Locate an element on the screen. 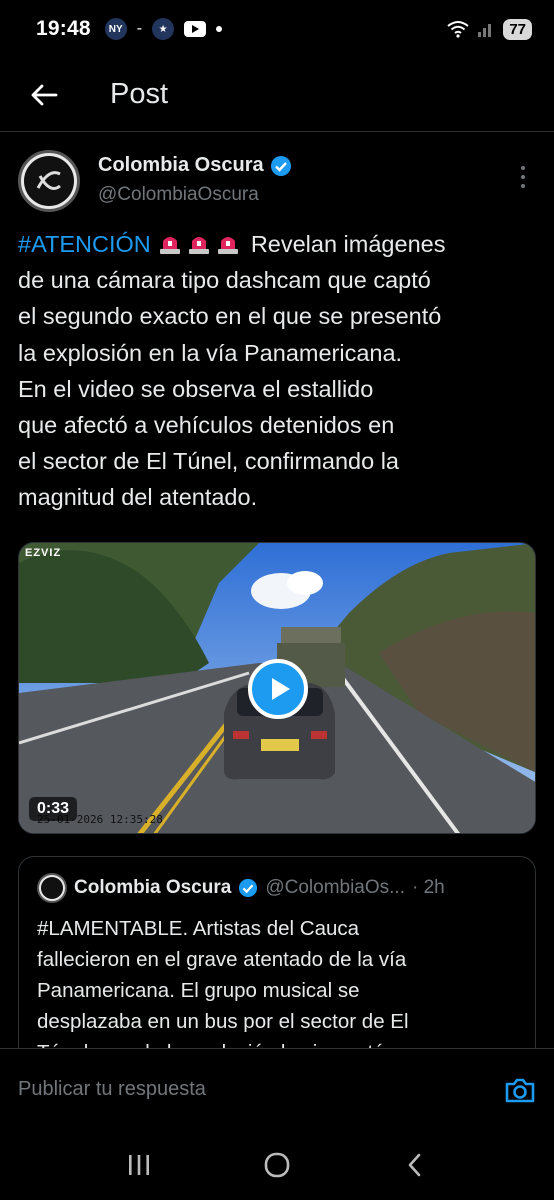 The image size is (554, 1200). camera-icon is located at coordinates (520, 1090).